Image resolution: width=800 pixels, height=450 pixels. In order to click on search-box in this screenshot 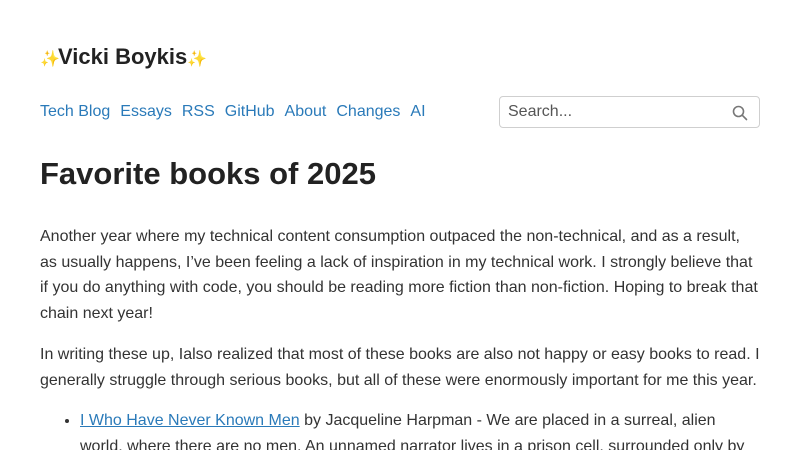, I will do `click(629, 112)`.